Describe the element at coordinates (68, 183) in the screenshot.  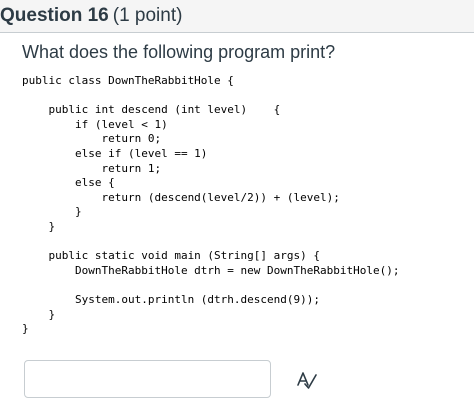
I see `code-line: else {` at that location.